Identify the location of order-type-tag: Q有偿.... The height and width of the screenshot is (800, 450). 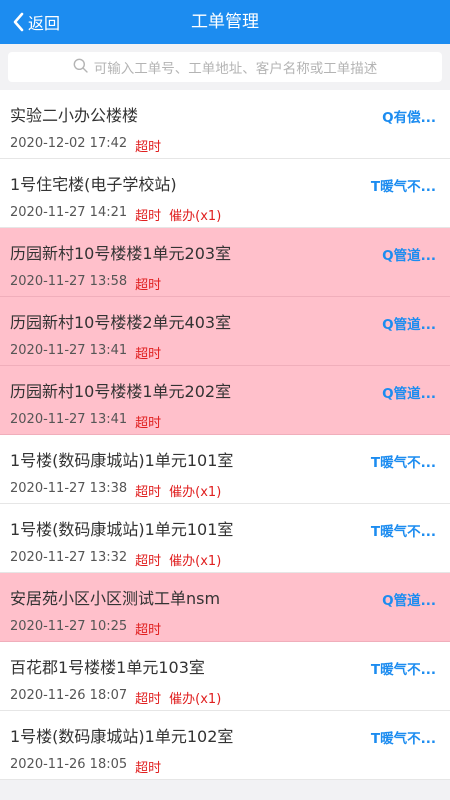
(409, 118).